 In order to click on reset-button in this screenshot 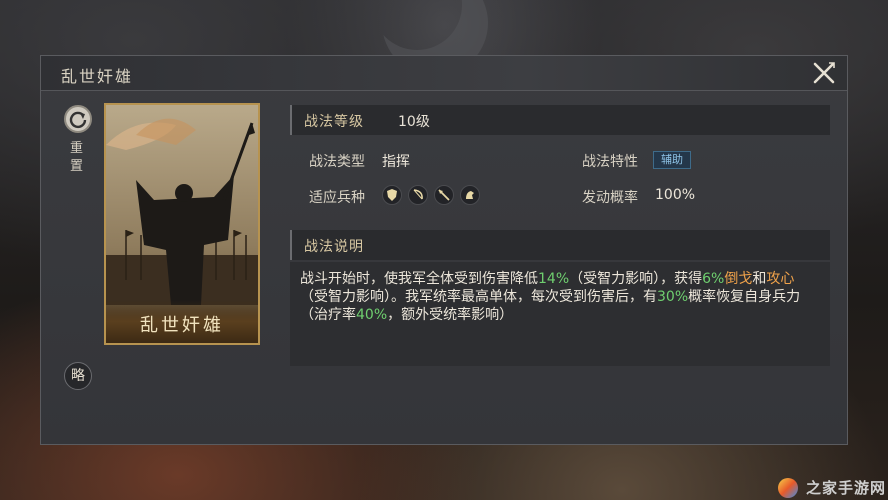, I will do `click(78, 119)`.